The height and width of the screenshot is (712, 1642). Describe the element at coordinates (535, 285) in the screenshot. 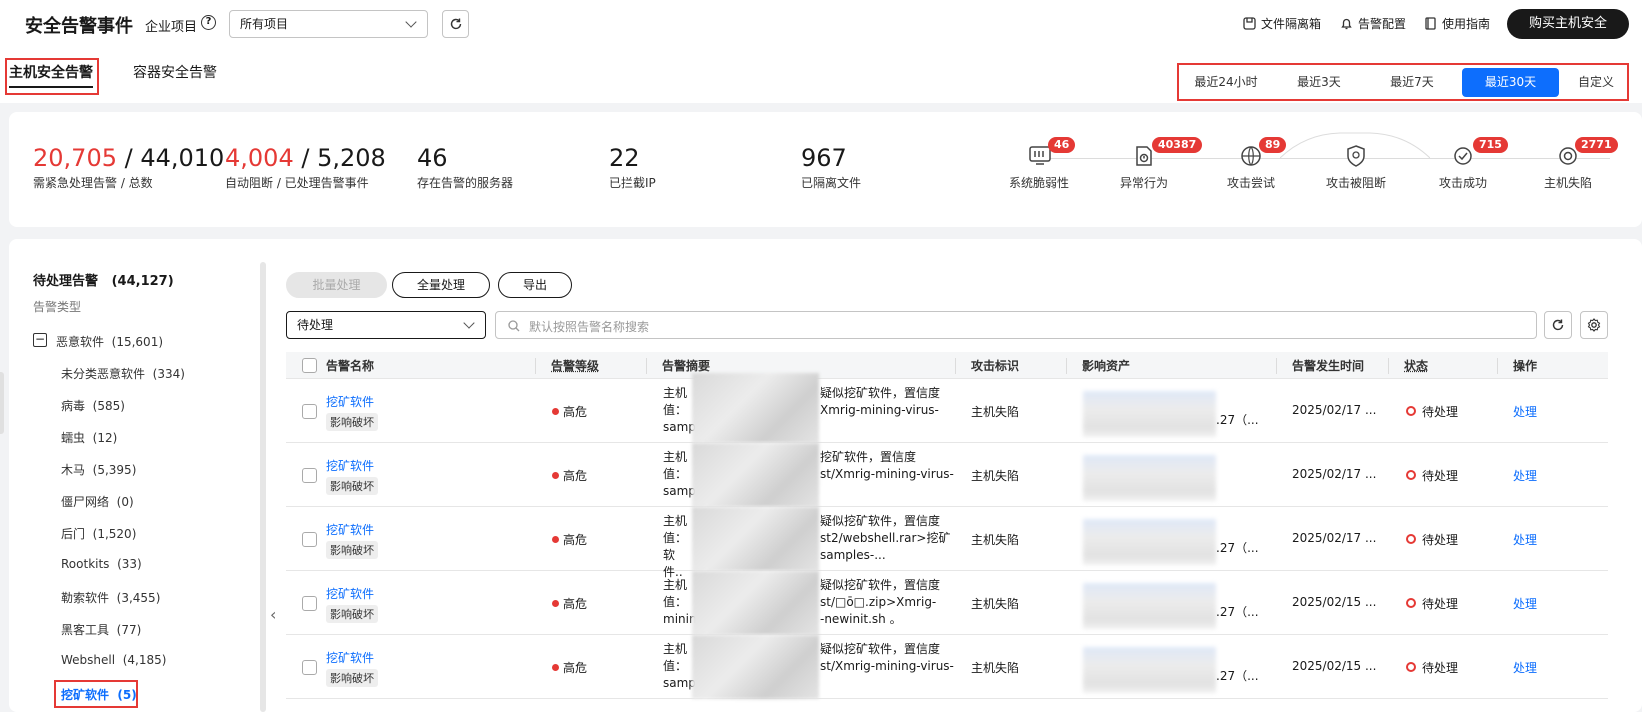

I see `export-button: 导出` at that location.